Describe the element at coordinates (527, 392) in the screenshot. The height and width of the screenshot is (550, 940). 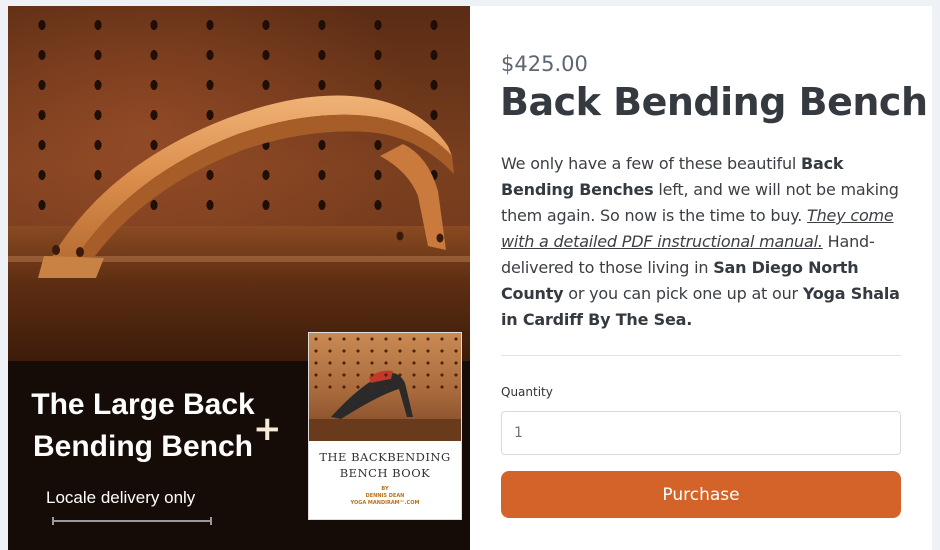
I see `quantity-label: Quantity` at that location.